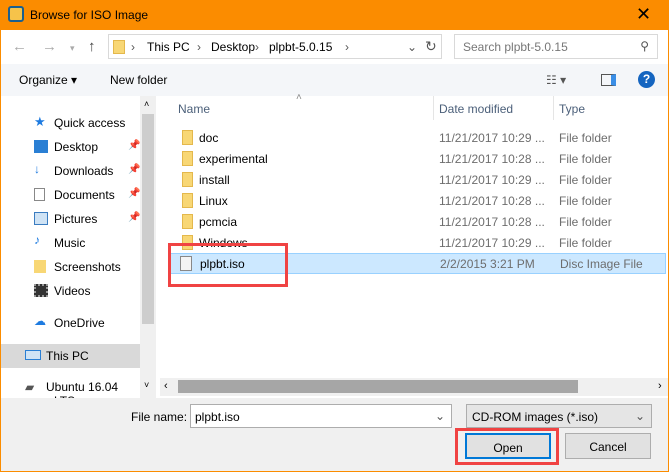 The height and width of the screenshot is (472, 669). What do you see at coordinates (67, 356) in the screenshot?
I see `sidebar-item-label: This PC` at bounding box center [67, 356].